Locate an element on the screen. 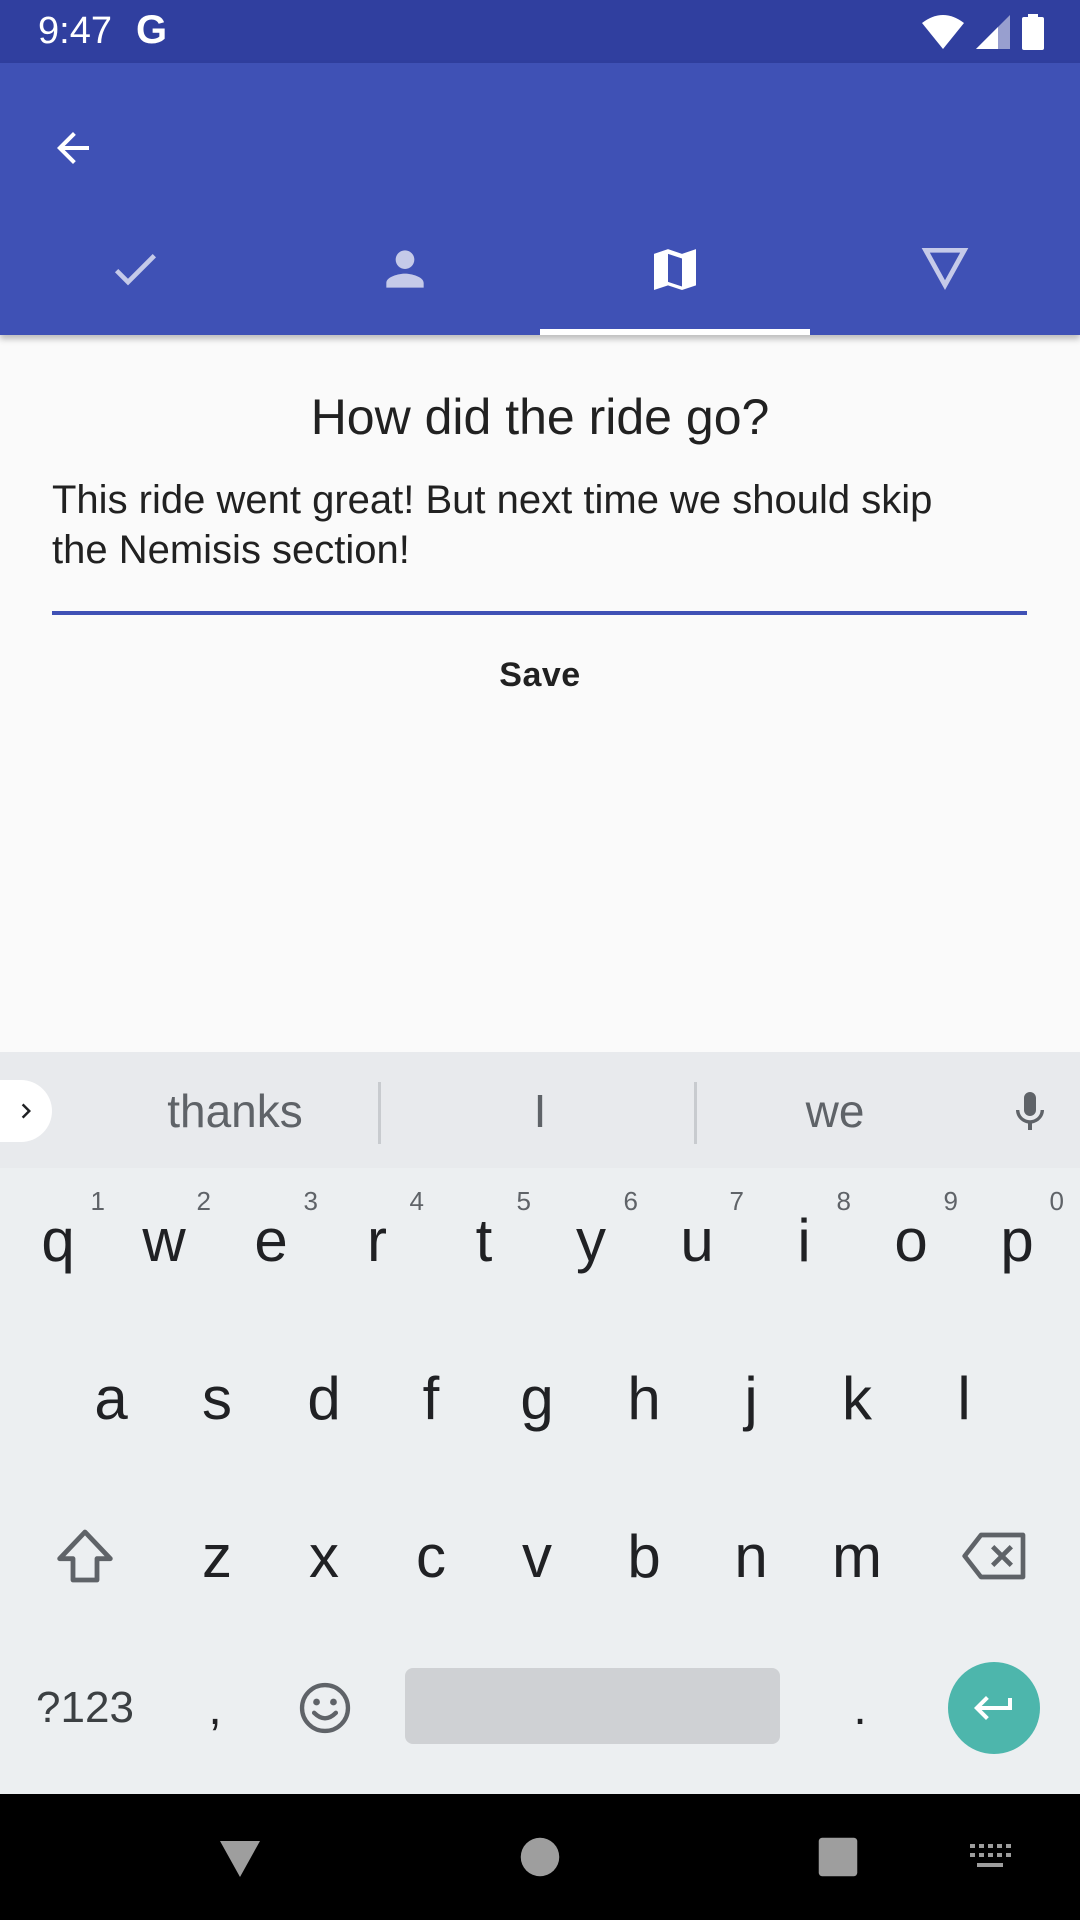 The height and width of the screenshot is (1920, 1080). triangle-down-icon is located at coordinates (945, 269).